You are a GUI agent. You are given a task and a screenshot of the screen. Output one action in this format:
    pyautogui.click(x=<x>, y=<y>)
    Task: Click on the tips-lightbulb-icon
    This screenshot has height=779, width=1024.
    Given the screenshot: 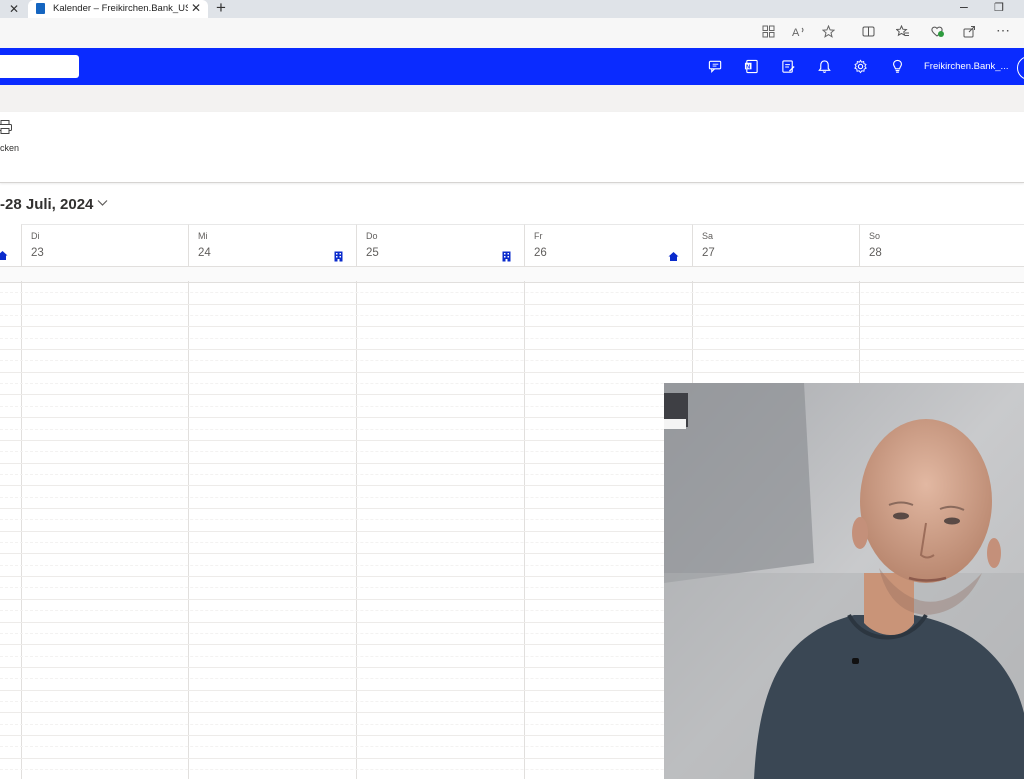 What is the action you would take?
    pyautogui.click(x=897, y=67)
    